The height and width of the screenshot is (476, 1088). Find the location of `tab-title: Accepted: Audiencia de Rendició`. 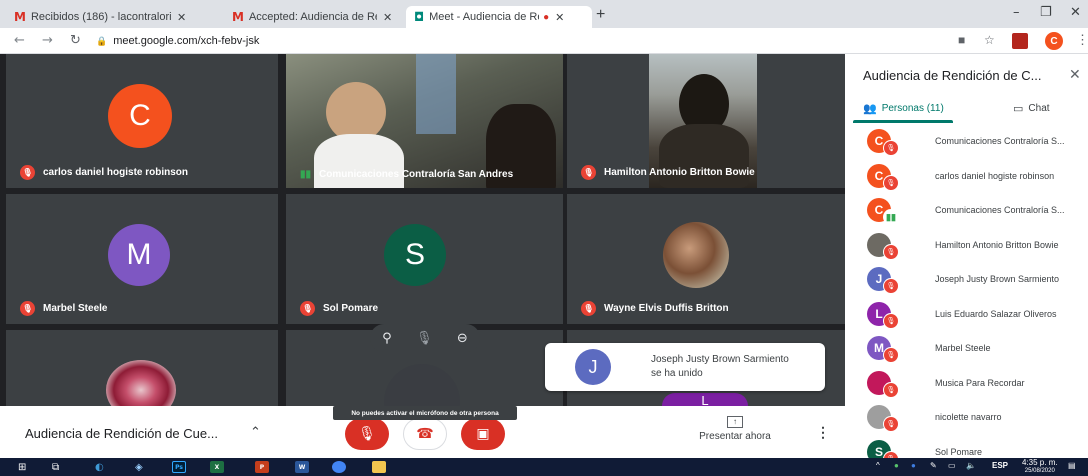

tab-title: Accepted: Audiencia de Rendició is located at coordinates (312, 17).